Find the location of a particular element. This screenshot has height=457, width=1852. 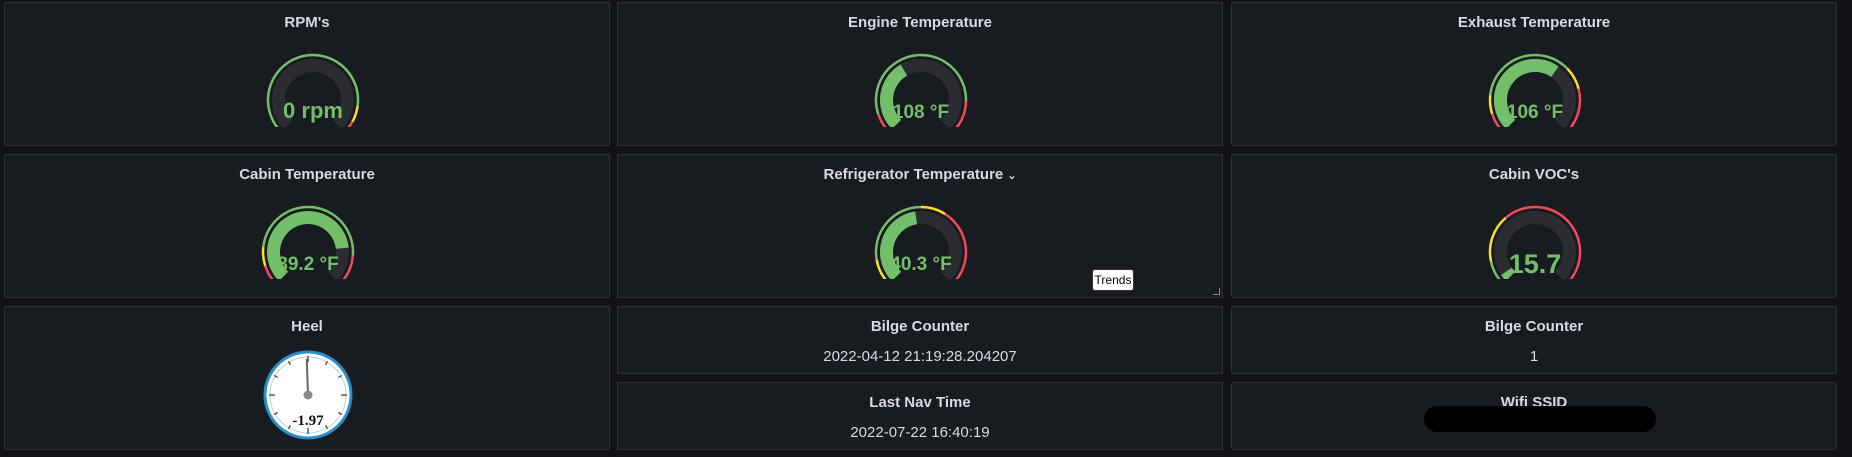

dial-needle is located at coordinates (307, 377).